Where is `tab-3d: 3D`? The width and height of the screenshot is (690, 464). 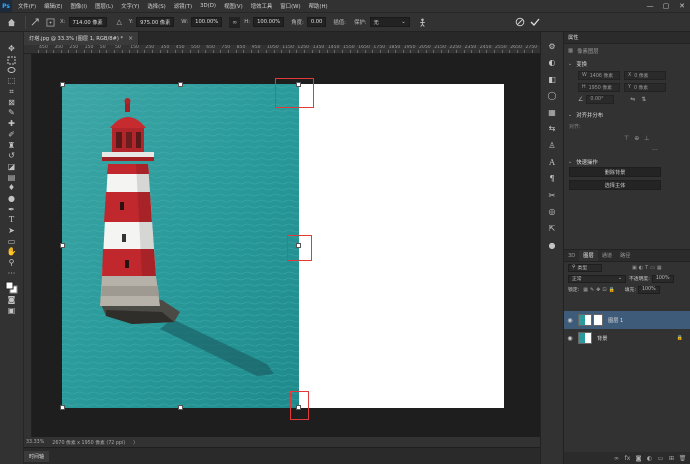
tab-3d: 3D is located at coordinates (571, 255).